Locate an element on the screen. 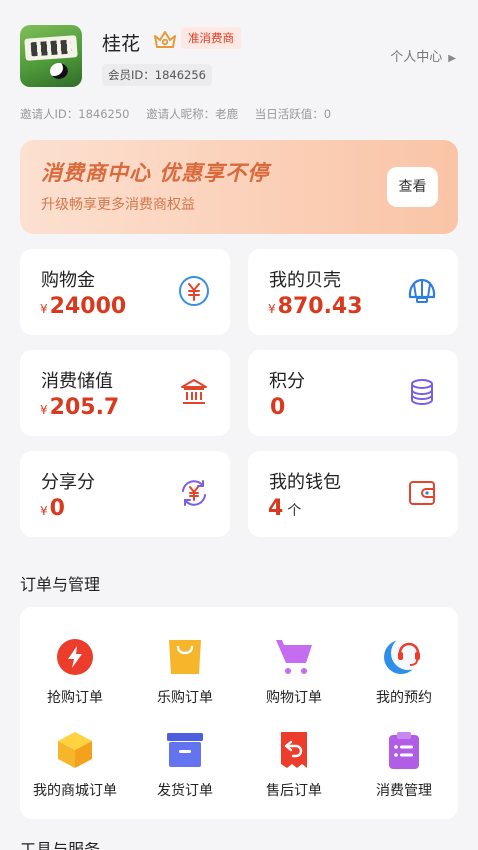  orders-section-title: 订单与管理 is located at coordinates (60, 584).